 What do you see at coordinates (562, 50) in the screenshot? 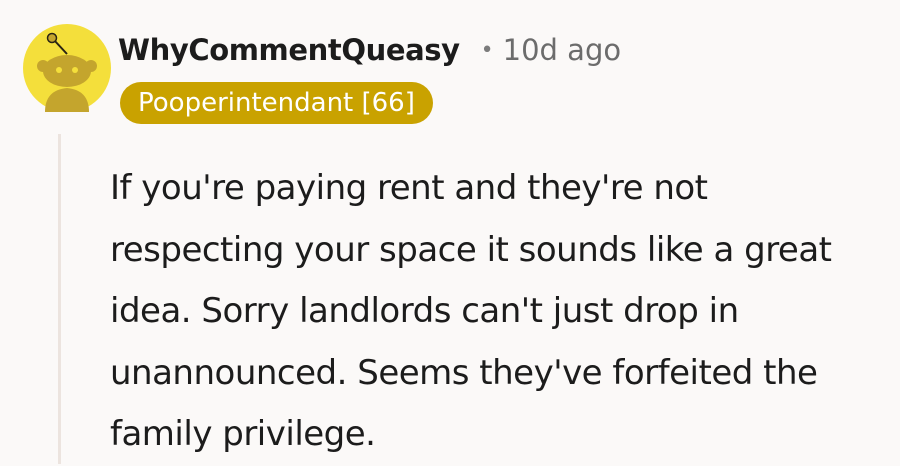
I see `comment-timestamp: 10d ago` at bounding box center [562, 50].